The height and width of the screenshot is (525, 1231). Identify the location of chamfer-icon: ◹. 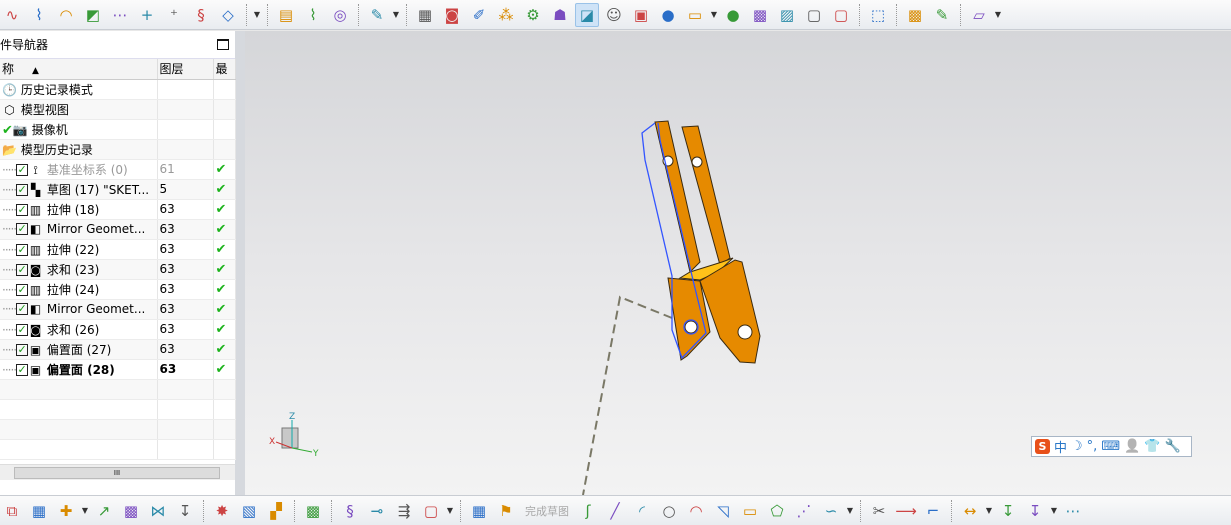
(723, 511).